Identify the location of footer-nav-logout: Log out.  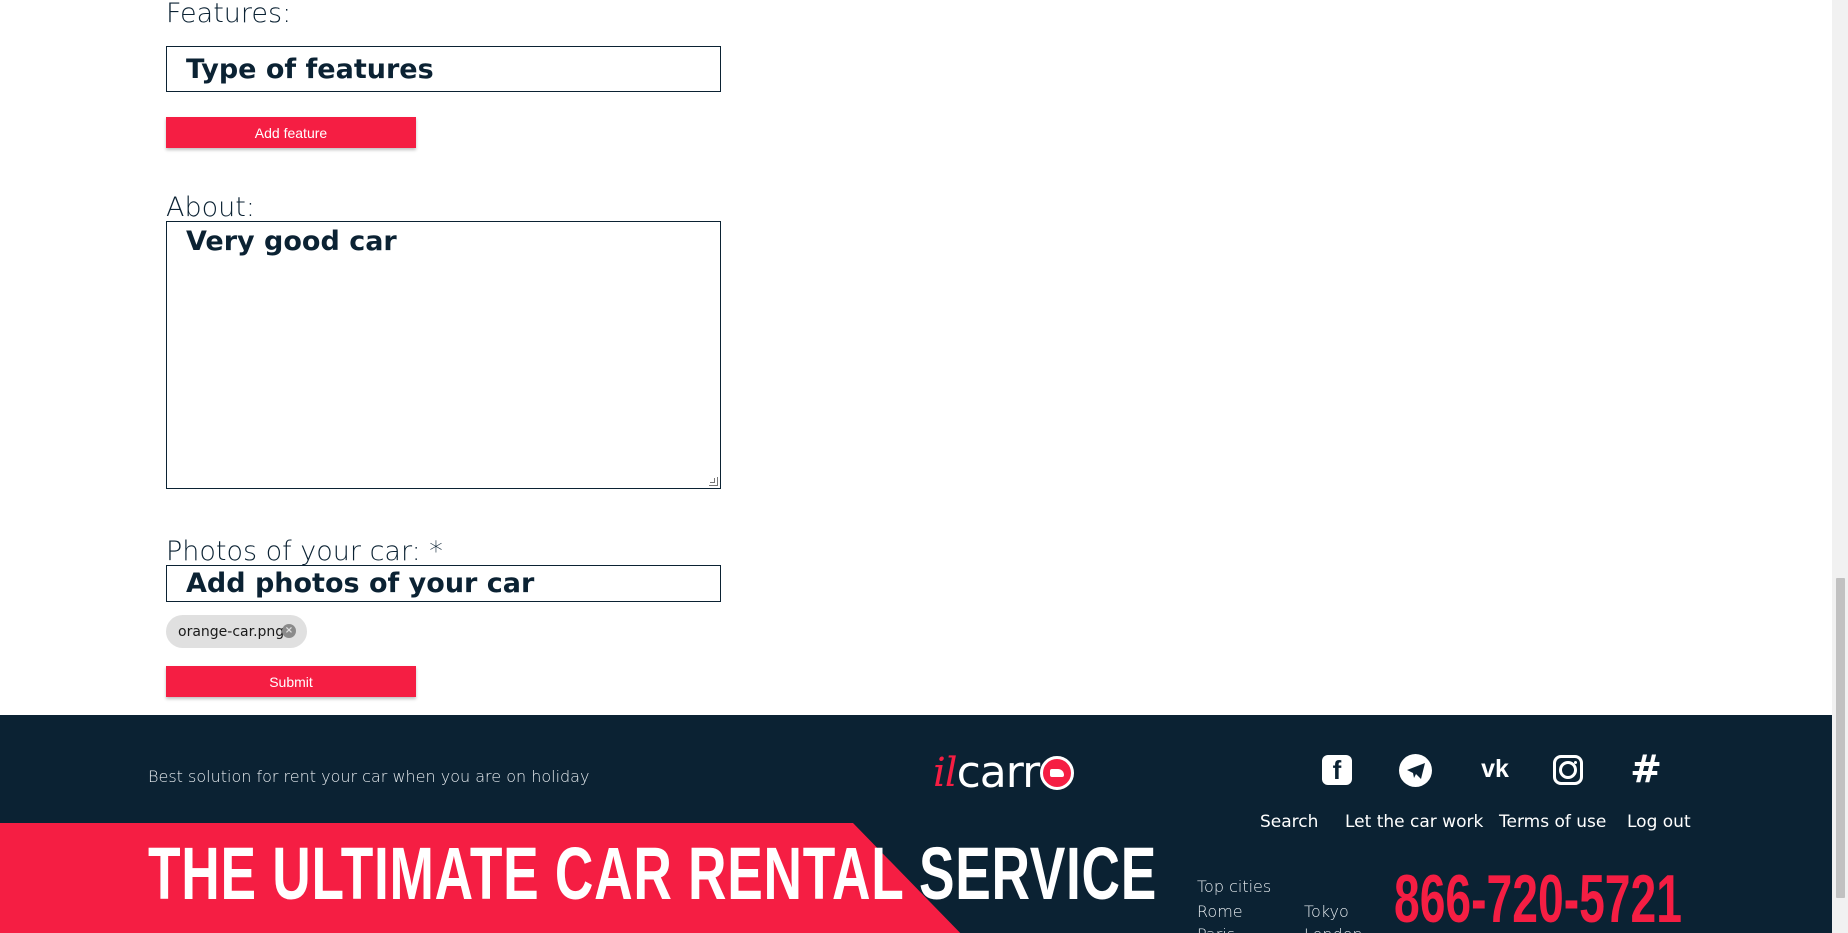
(1659, 822).